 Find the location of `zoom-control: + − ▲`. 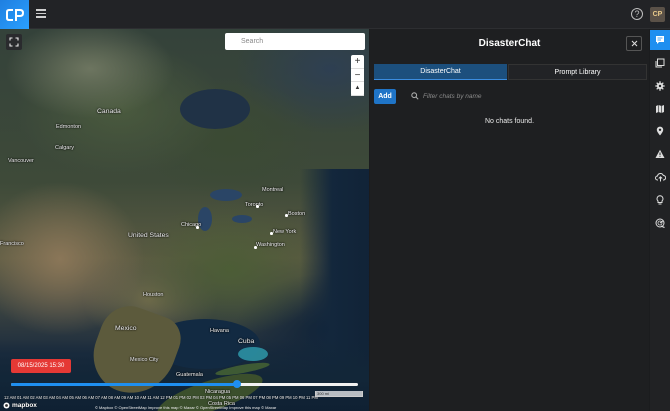

zoom-control: + − ▲ is located at coordinates (357, 75).